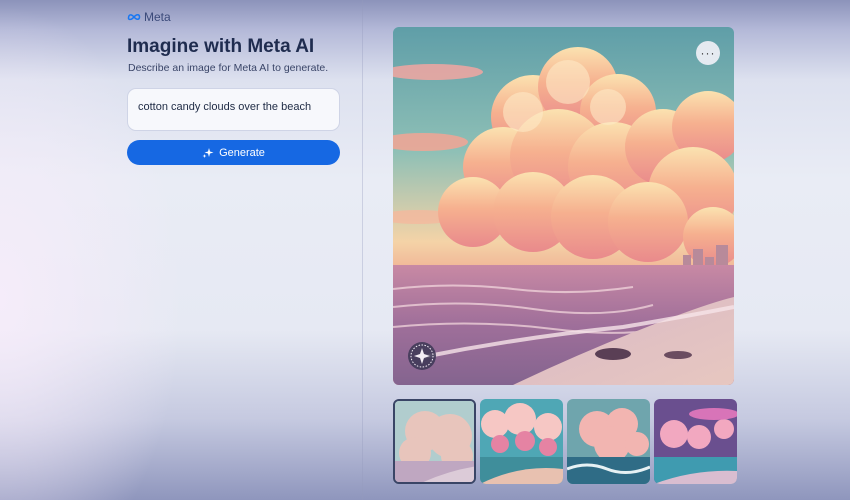 This screenshot has width=850, height=500. What do you see at coordinates (208, 152) in the screenshot?
I see `sparkle-icon` at bounding box center [208, 152].